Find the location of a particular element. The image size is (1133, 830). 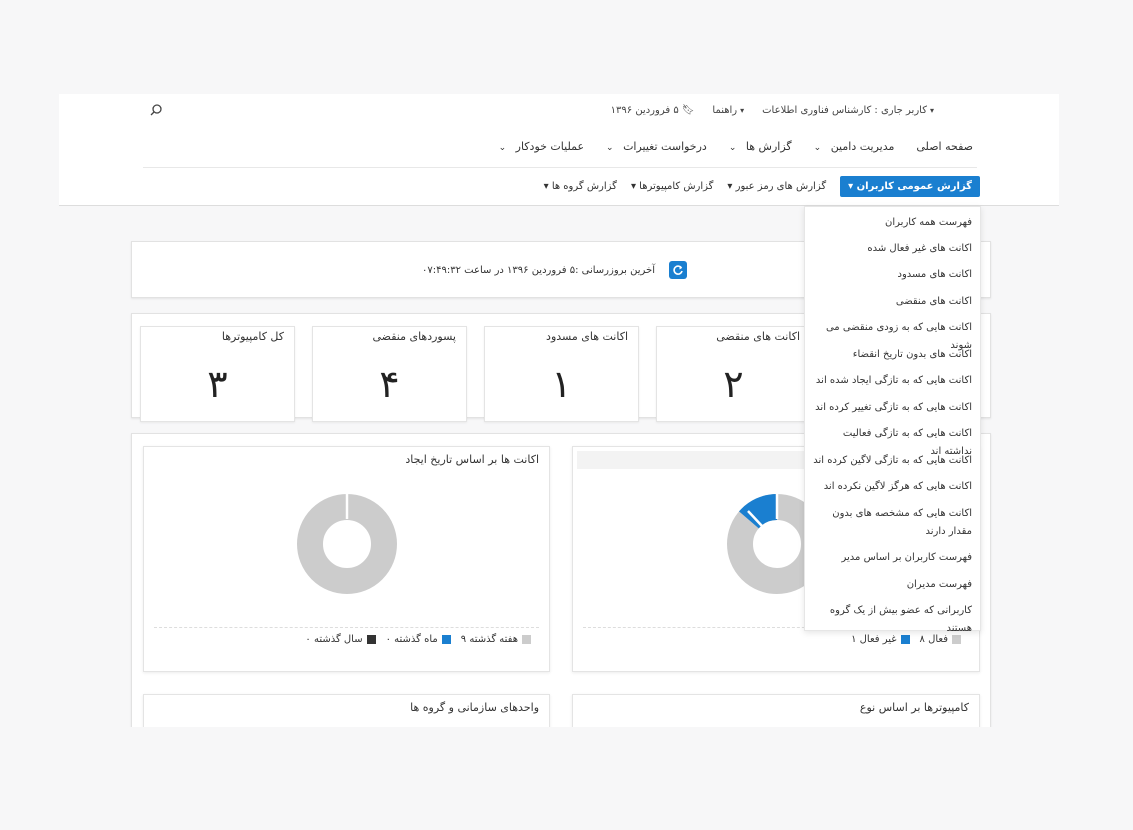

search-icon is located at coordinates (156, 110).